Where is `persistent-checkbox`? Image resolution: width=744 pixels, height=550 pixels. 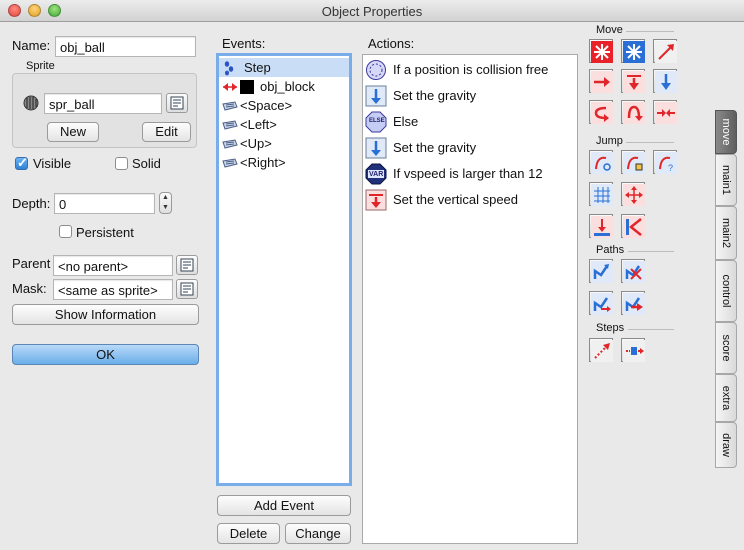
persistent-checkbox is located at coordinates (65, 231).